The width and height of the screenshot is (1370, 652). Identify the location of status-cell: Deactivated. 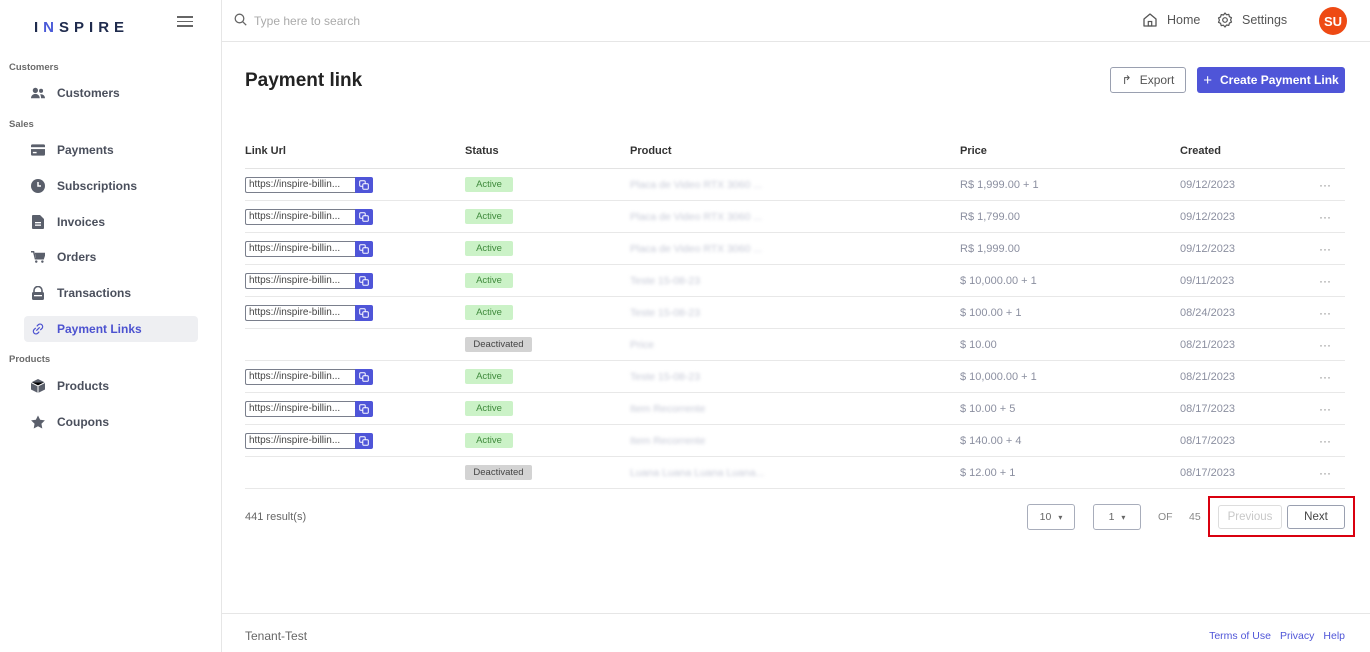
(498, 344).